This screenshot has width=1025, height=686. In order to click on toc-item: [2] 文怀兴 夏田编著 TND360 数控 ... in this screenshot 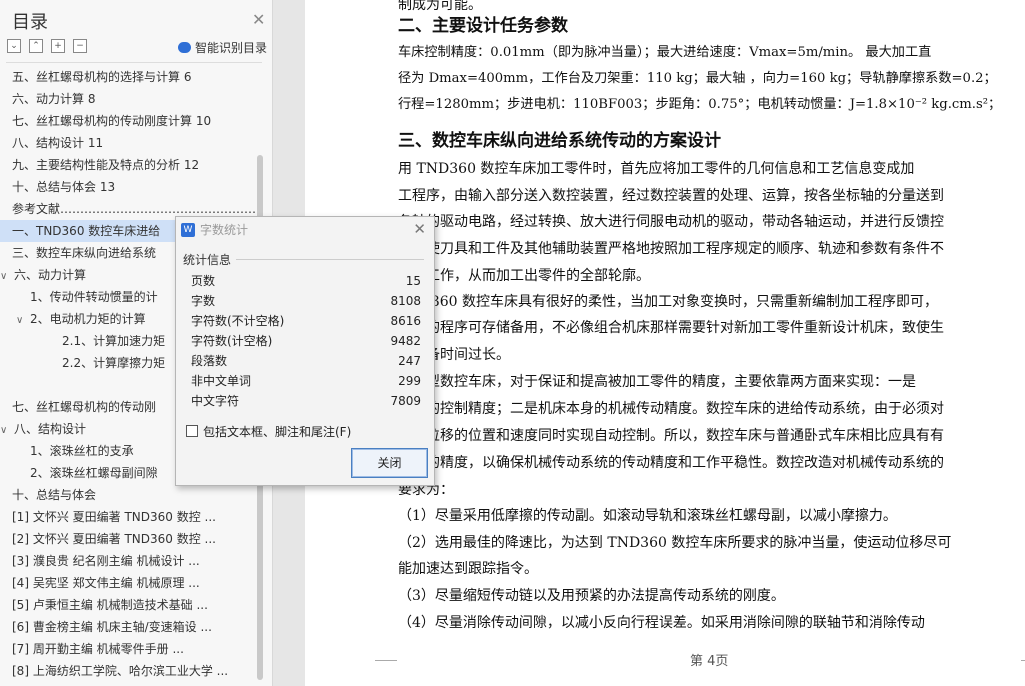, I will do `click(128, 539)`.